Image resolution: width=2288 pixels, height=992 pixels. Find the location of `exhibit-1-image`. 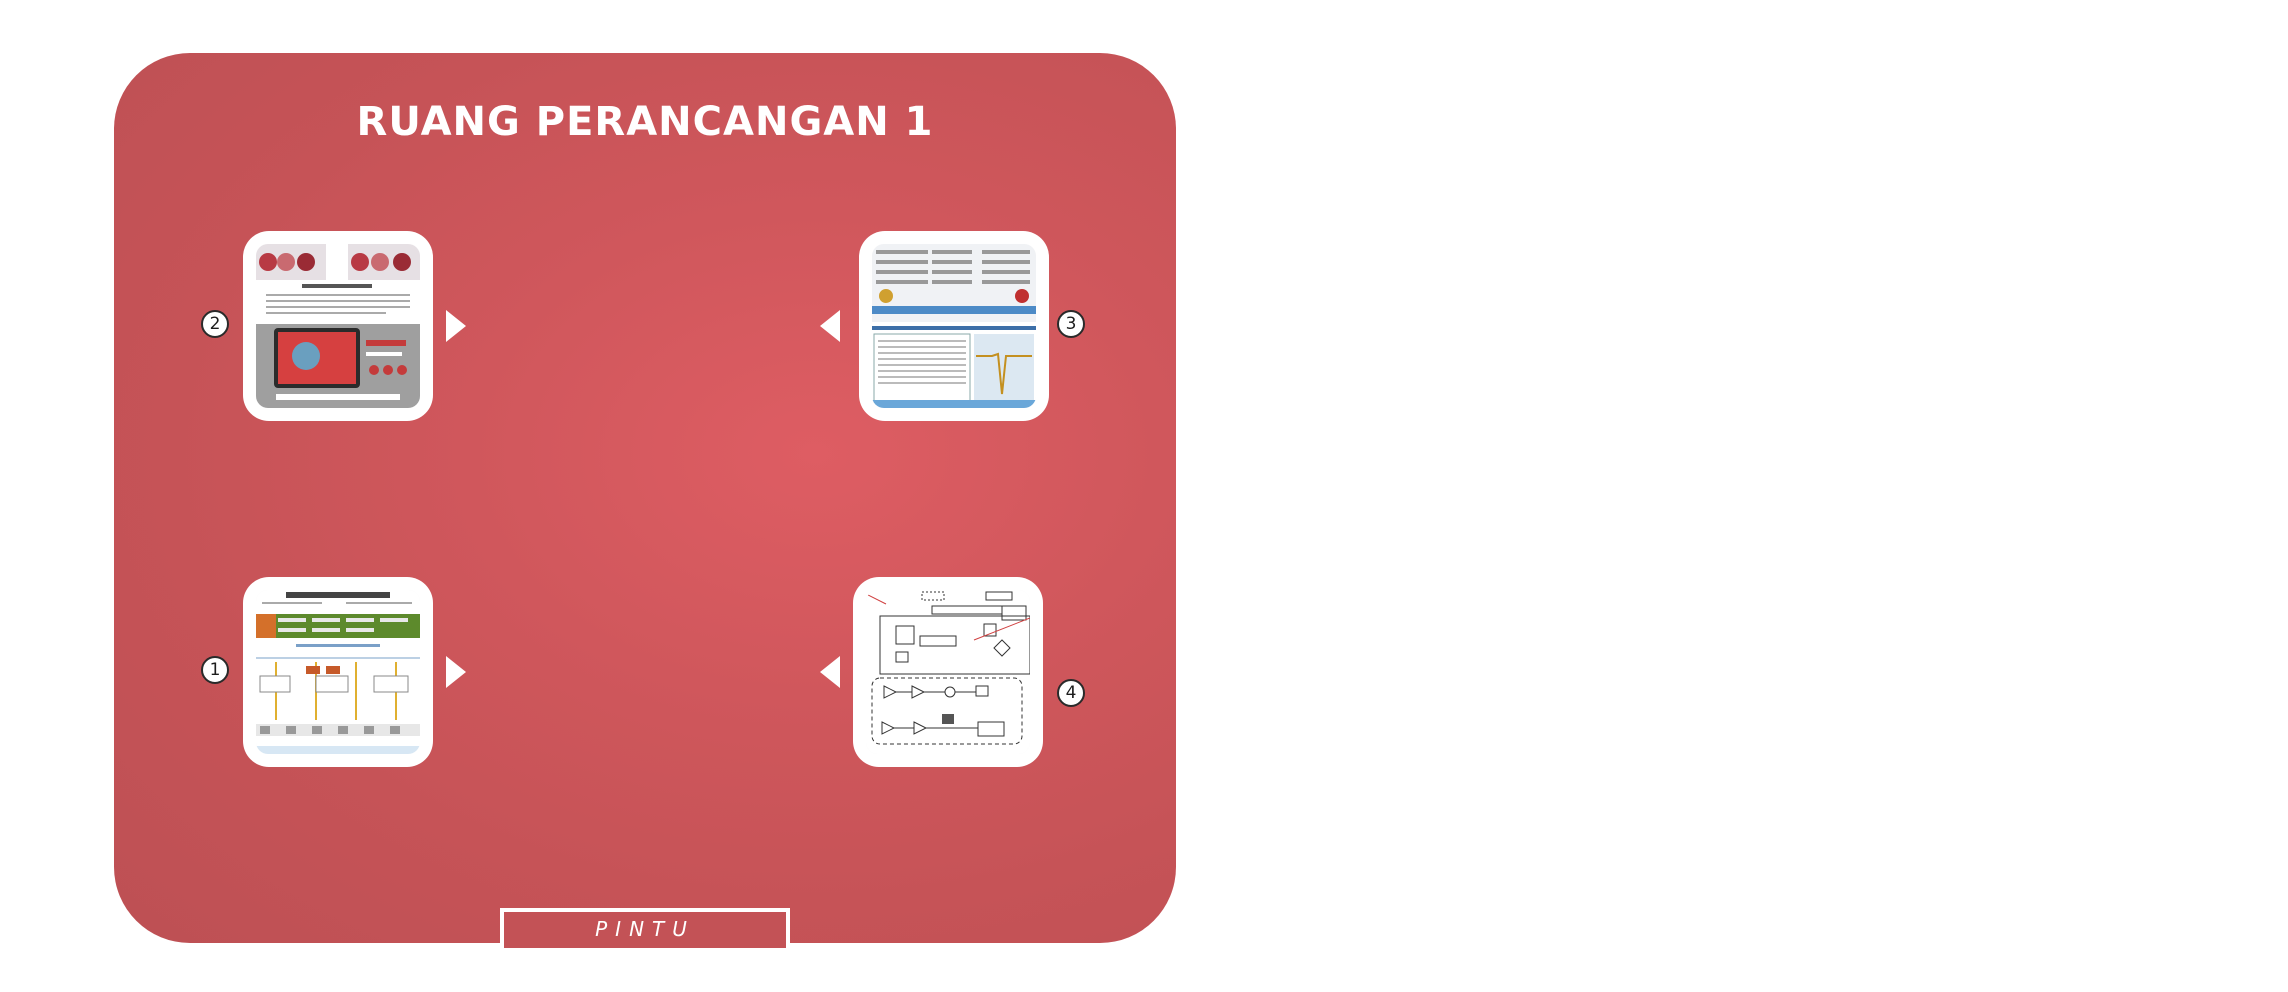

exhibit-1-image is located at coordinates (338, 672).